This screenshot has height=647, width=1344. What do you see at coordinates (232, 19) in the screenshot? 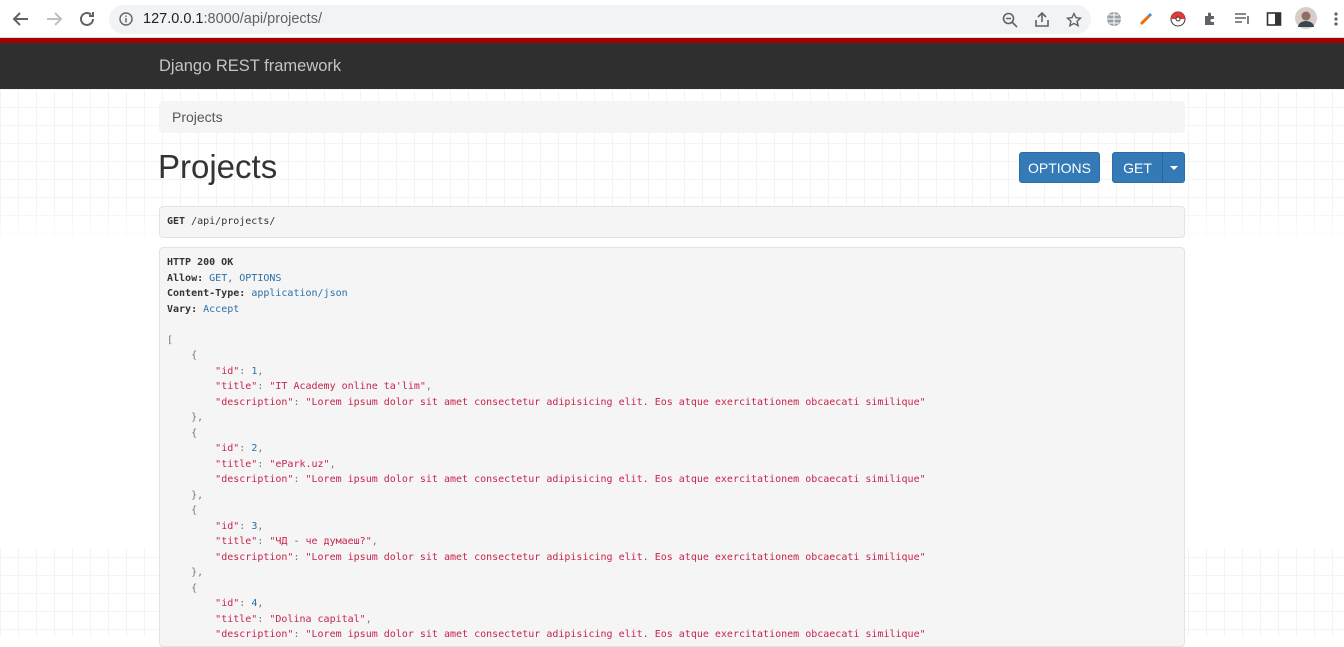
I see `url-text: 127.0.0.1:8000/api/projects/` at bounding box center [232, 19].